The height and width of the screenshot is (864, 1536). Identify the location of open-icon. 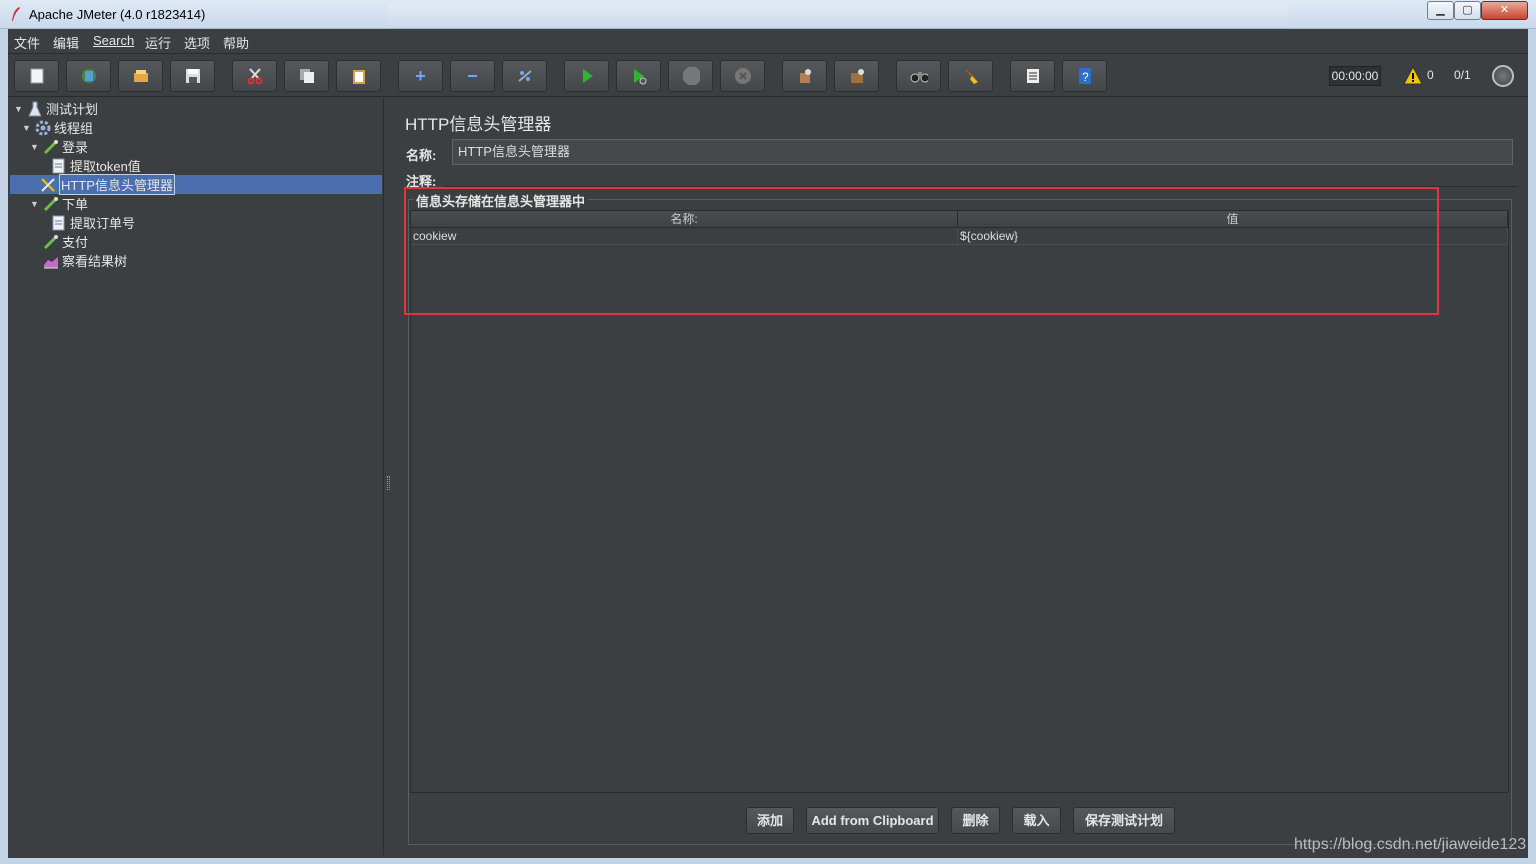
(141, 76).